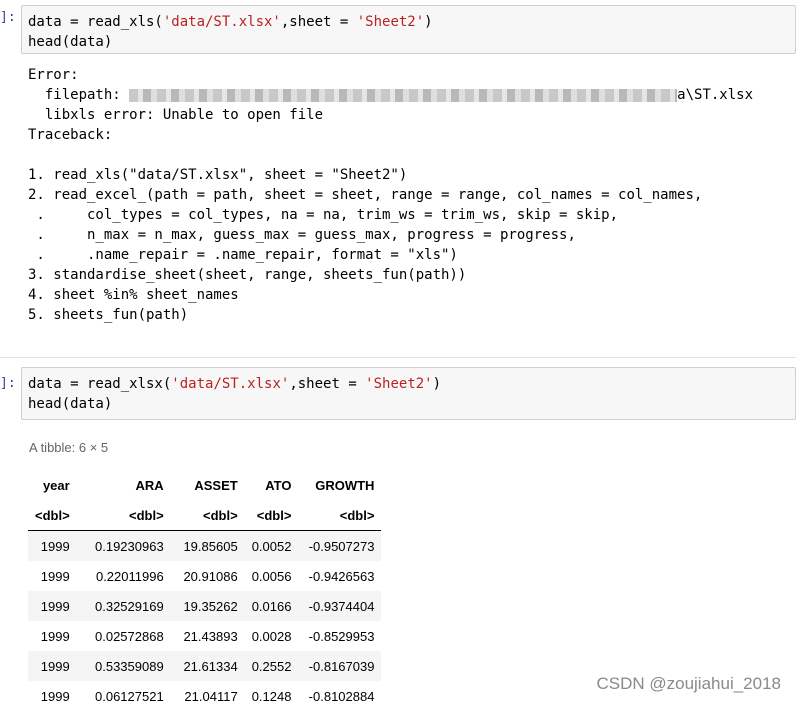 This screenshot has height=711, width=796. I want to click on column-header: ARA, so click(149, 485).